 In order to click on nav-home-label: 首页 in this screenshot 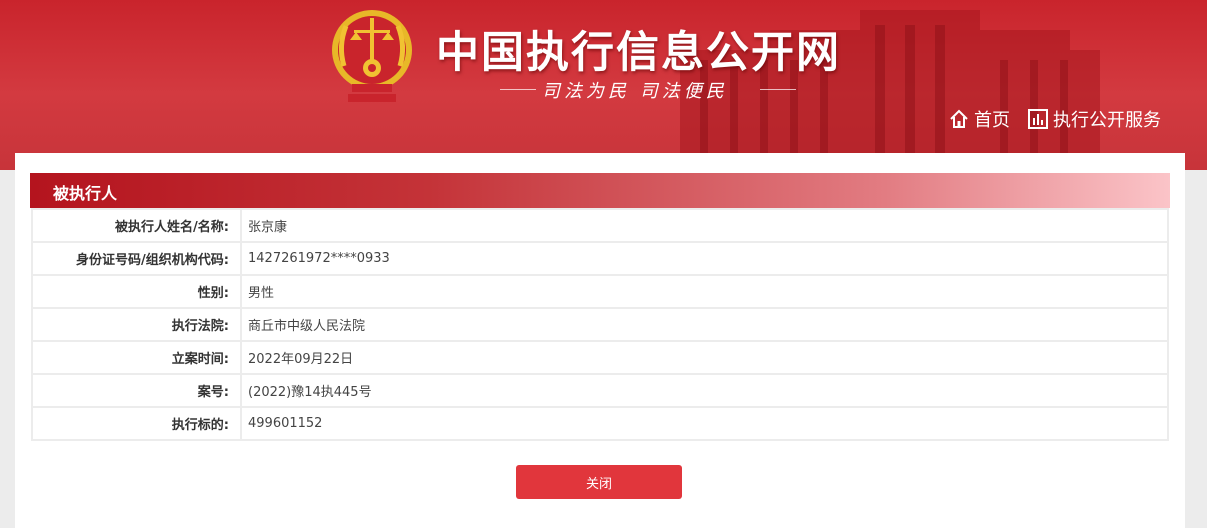, I will do `click(992, 120)`.